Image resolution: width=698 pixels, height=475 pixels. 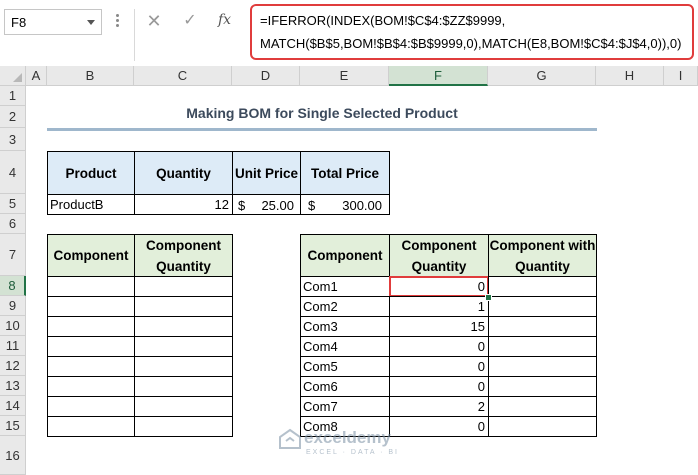 I want to click on name-box-value: F8, so click(x=19, y=22).